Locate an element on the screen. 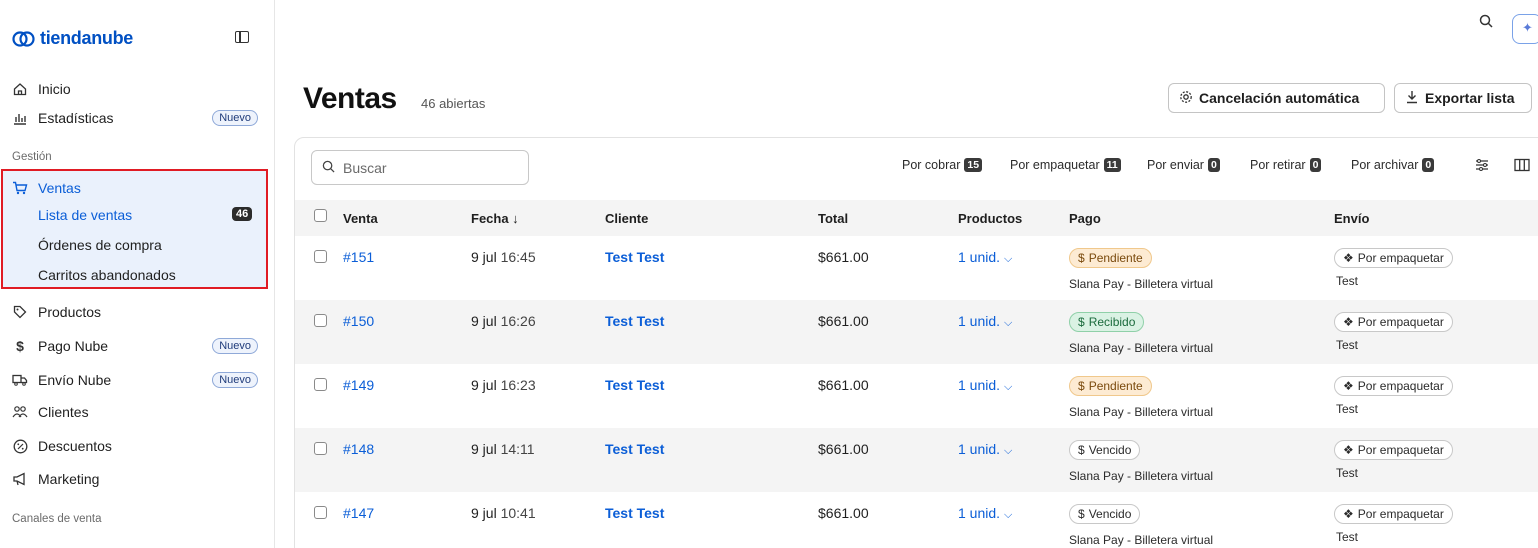  filter-settings-icon is located at coordinates (1482, 166).